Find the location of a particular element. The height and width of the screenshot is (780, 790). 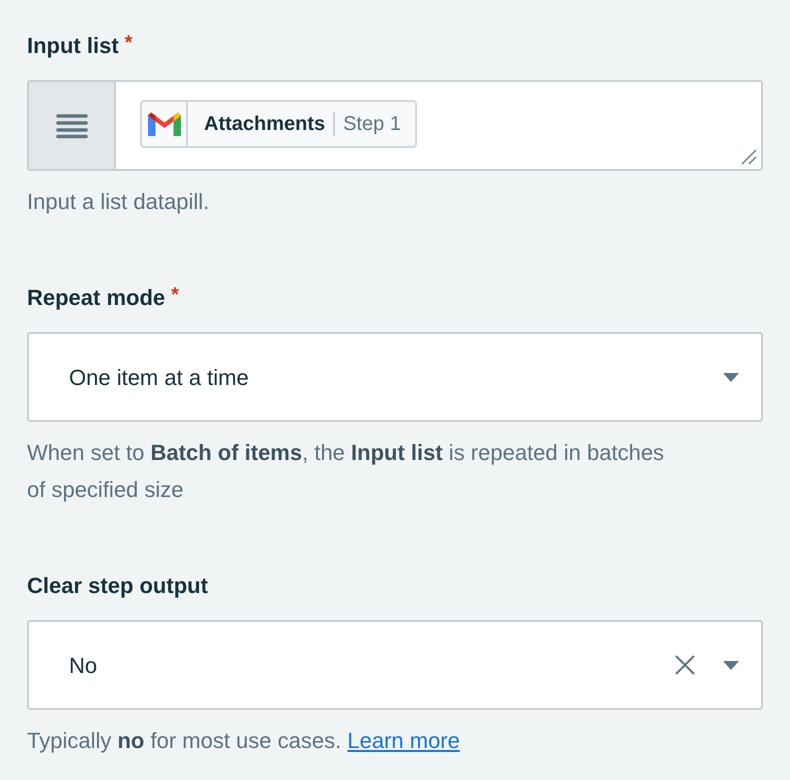

field-label: Repeat mode is located at coordinates (96, 298).